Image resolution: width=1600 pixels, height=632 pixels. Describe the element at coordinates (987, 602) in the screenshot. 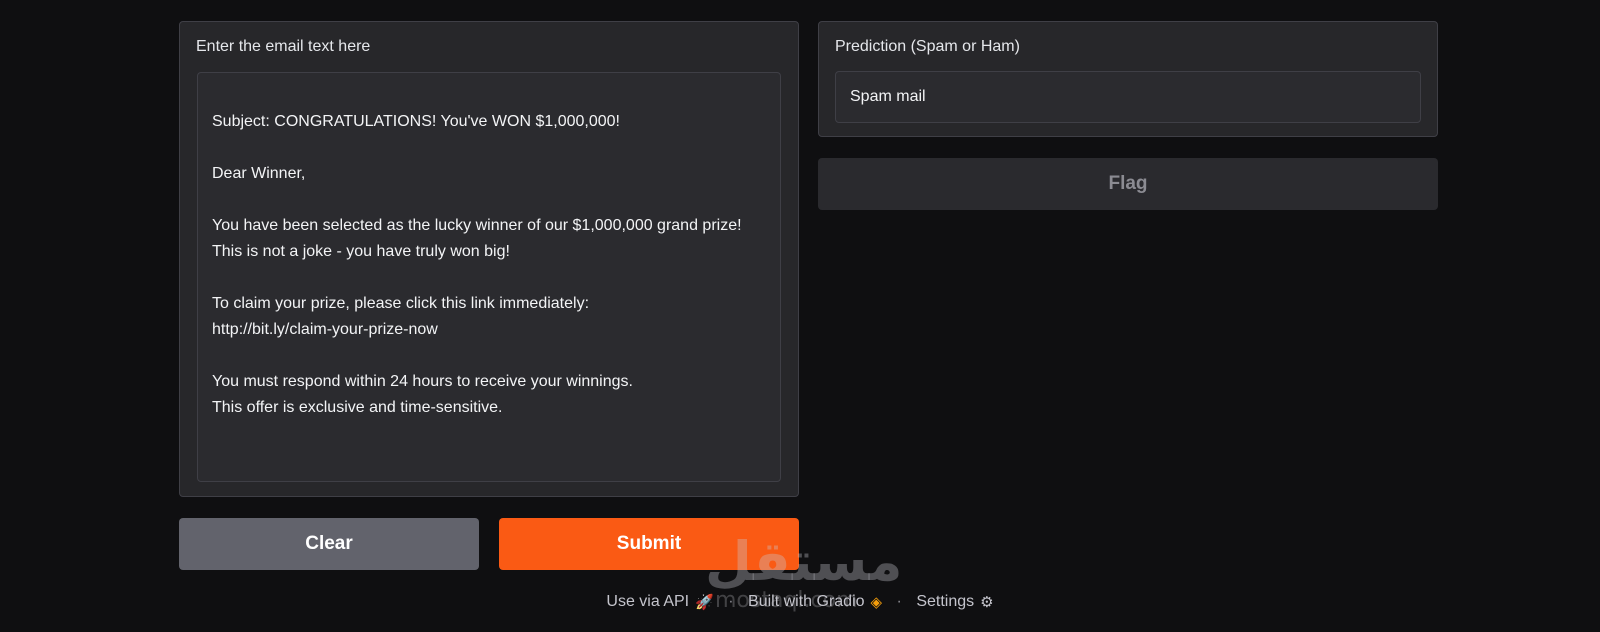

I see `gear-icon: ⚙` at that location.